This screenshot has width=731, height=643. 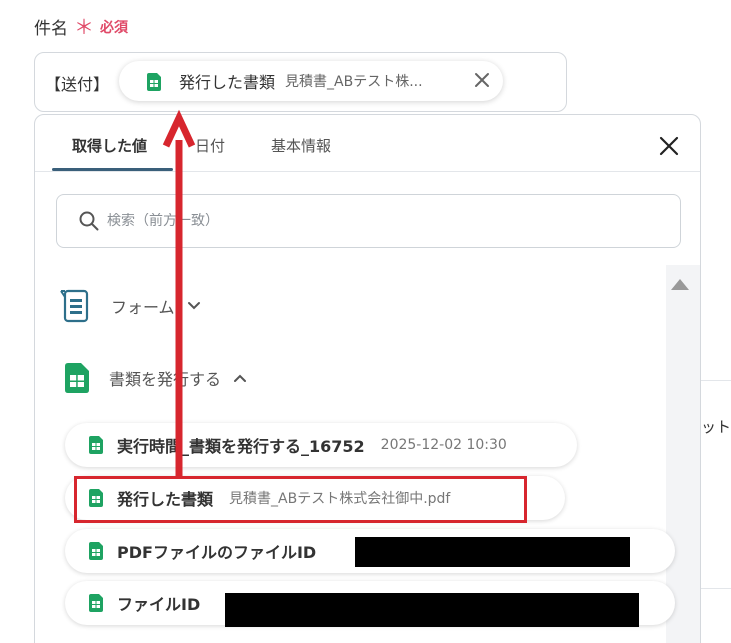 What do you see at coordinates (84, 26) in the screenshot?
I see `required-star: ＊` at bounding box center [84, 26].